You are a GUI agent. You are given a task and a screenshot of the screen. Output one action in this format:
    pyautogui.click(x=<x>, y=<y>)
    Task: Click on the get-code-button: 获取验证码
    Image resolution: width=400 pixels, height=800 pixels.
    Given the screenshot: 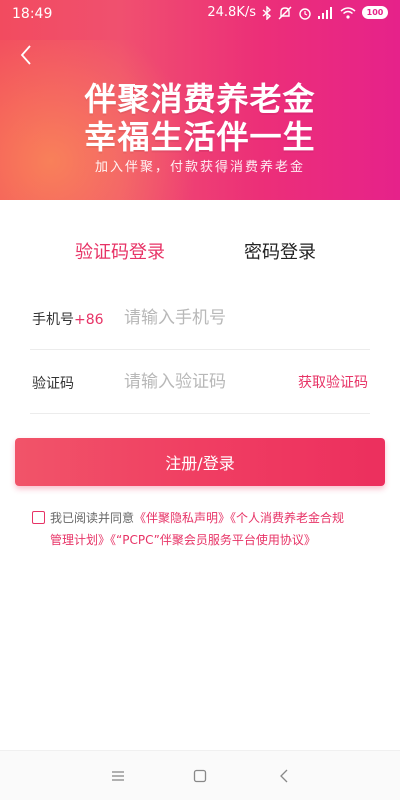 What is the action you would take?
    pyautogui.click(x=333, y=382)
    